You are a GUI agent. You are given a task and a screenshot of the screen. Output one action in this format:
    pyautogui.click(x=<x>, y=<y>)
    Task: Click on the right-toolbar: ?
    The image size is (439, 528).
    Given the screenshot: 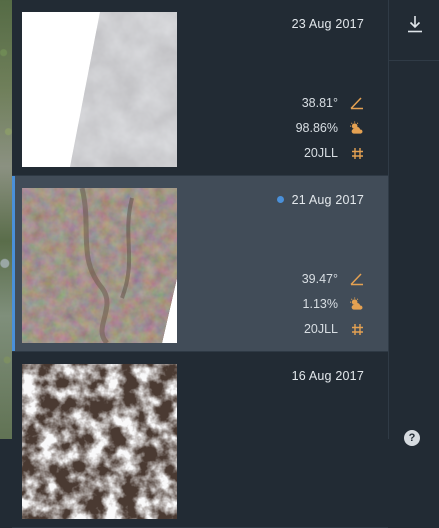 What is the action you would take?
    pyautogui.click(x=413, y=223)
    